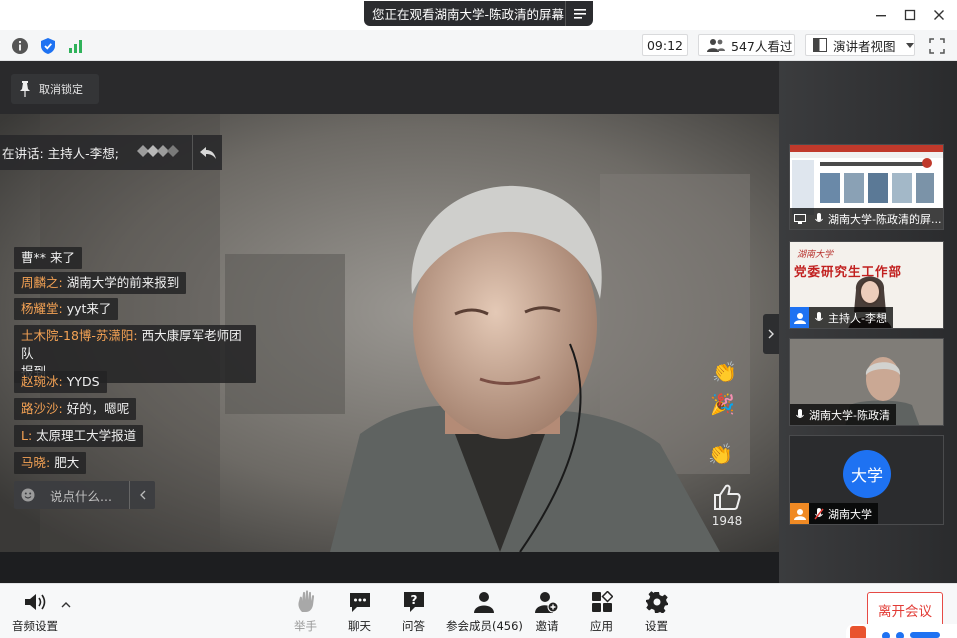 This screenshot has width=957, height=638. What do you see at coordinates (142, 495) in the screenshot?
I see `chevron-left-icon` at bounding box center [142, 495].